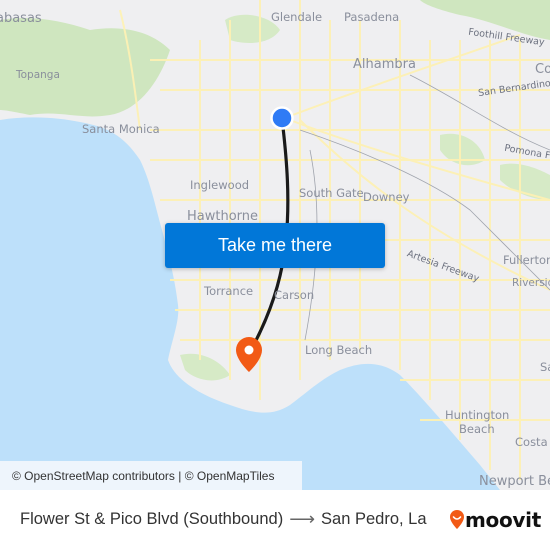  What do you see at coordinates (477, 429) in the screenshot?
I see `place-beach: Beach` at bounding box center [477, 429].